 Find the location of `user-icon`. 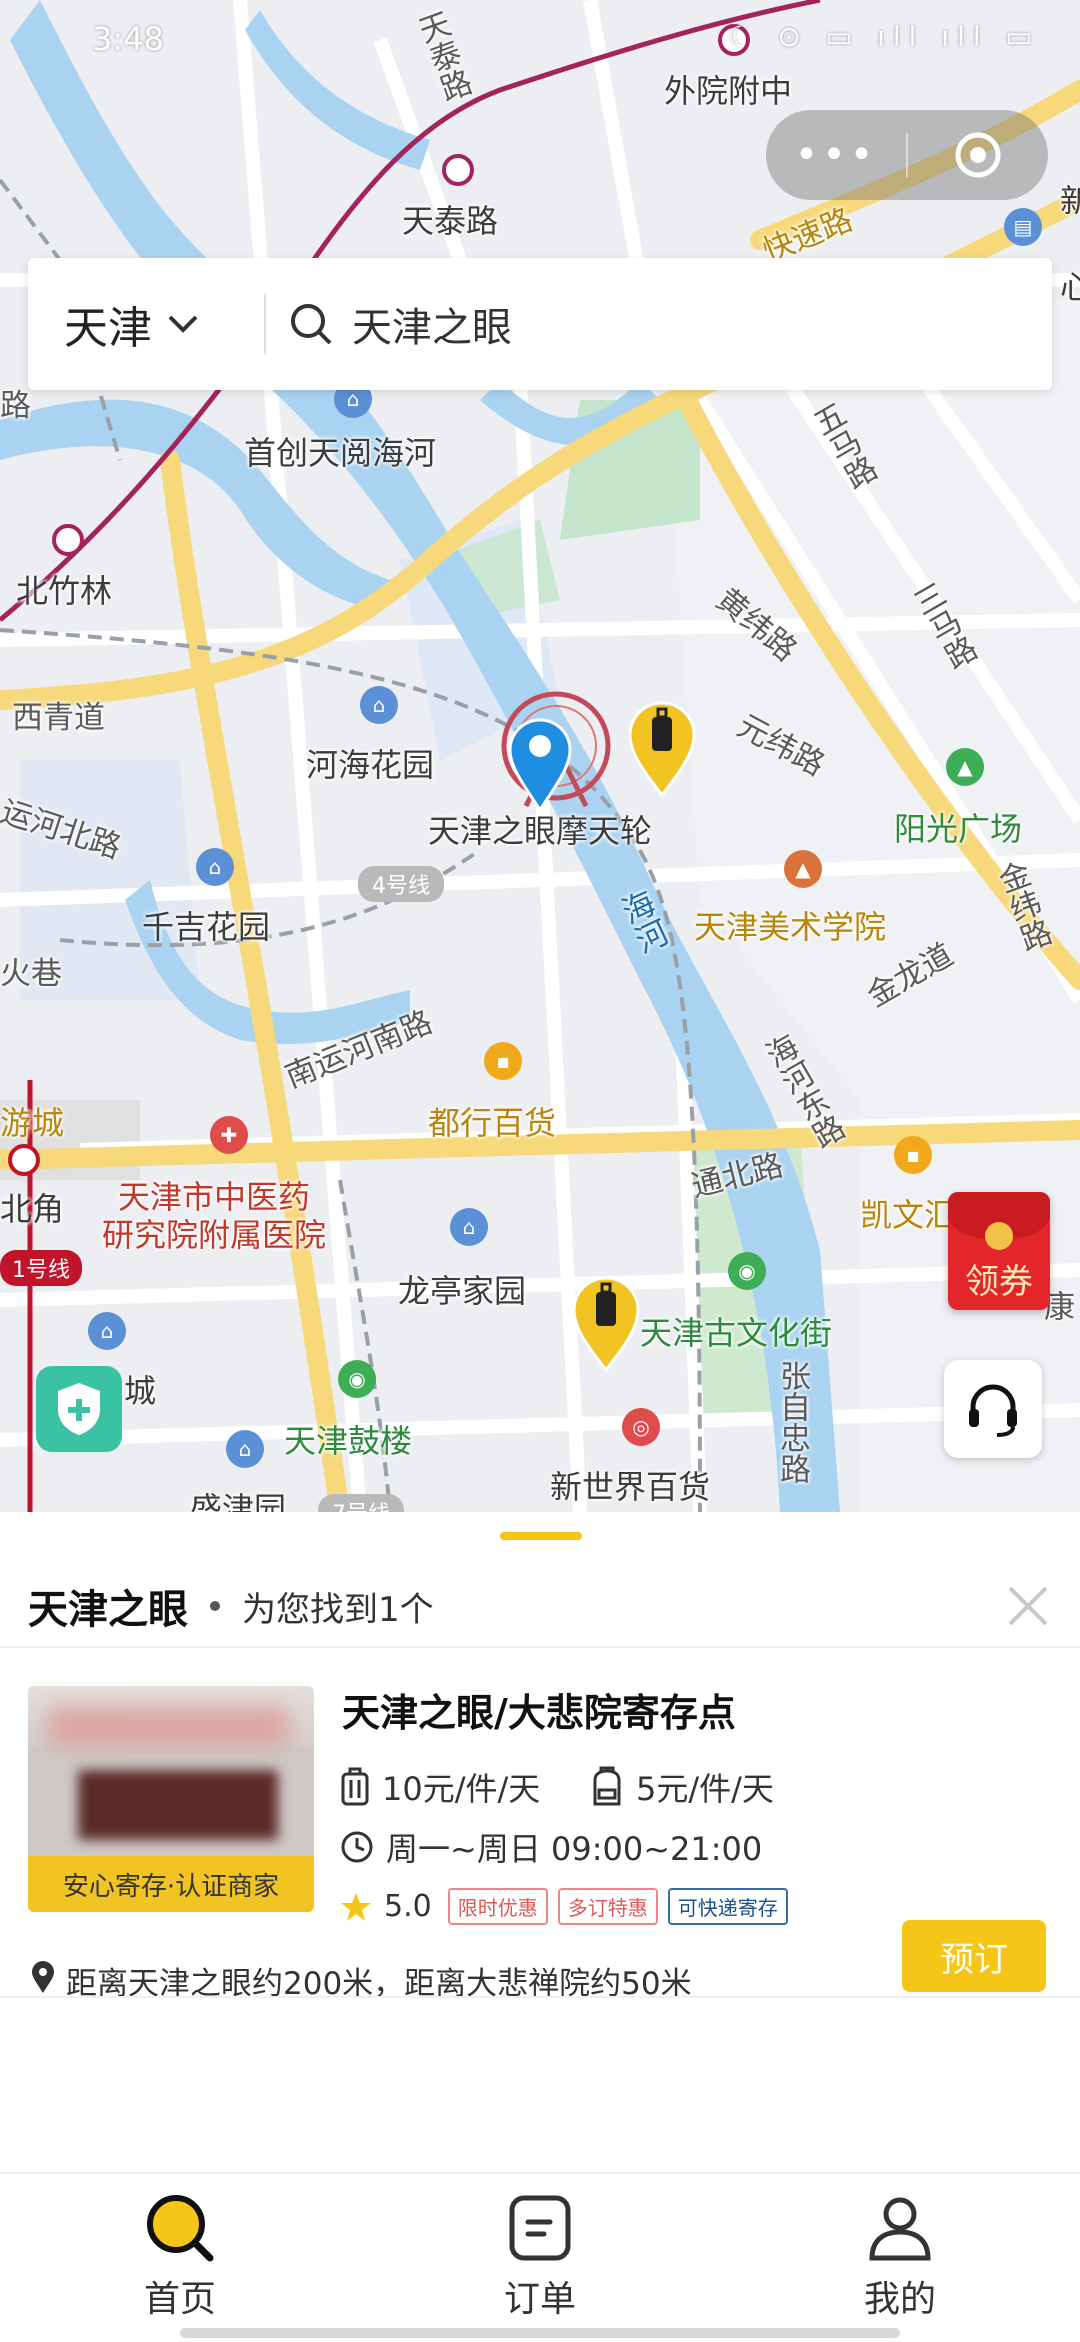

user-icon is located at coordinates (900, 2229).